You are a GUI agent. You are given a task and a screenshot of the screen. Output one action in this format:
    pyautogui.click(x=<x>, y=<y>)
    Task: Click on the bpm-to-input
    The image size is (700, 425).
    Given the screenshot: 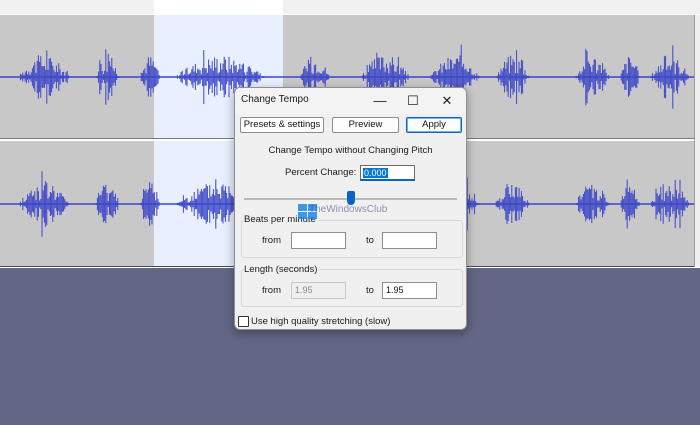 What is the action you would take?
    pyautogui.click(x=409, y=240)
    